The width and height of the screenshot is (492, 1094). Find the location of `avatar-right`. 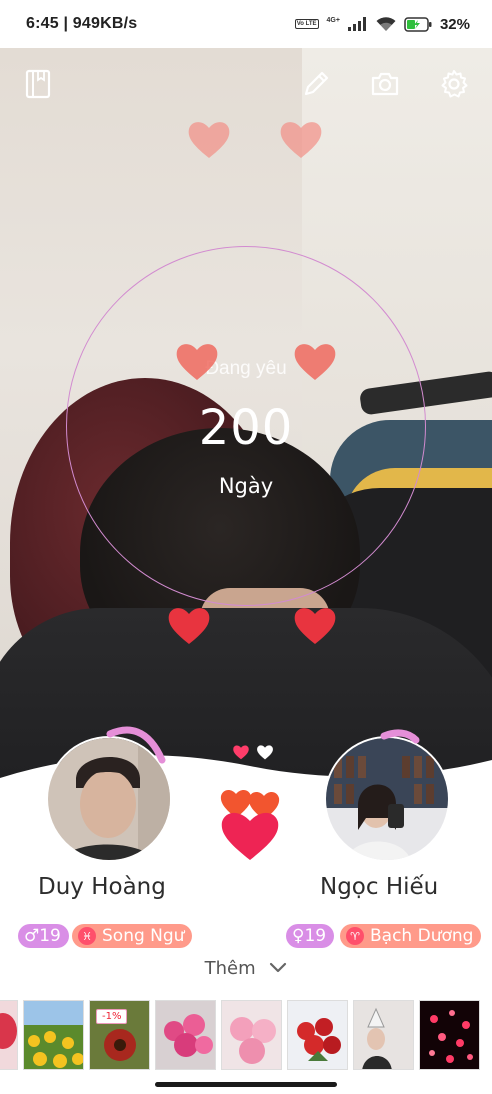

avatar-right is located at coordinates (387, 799).